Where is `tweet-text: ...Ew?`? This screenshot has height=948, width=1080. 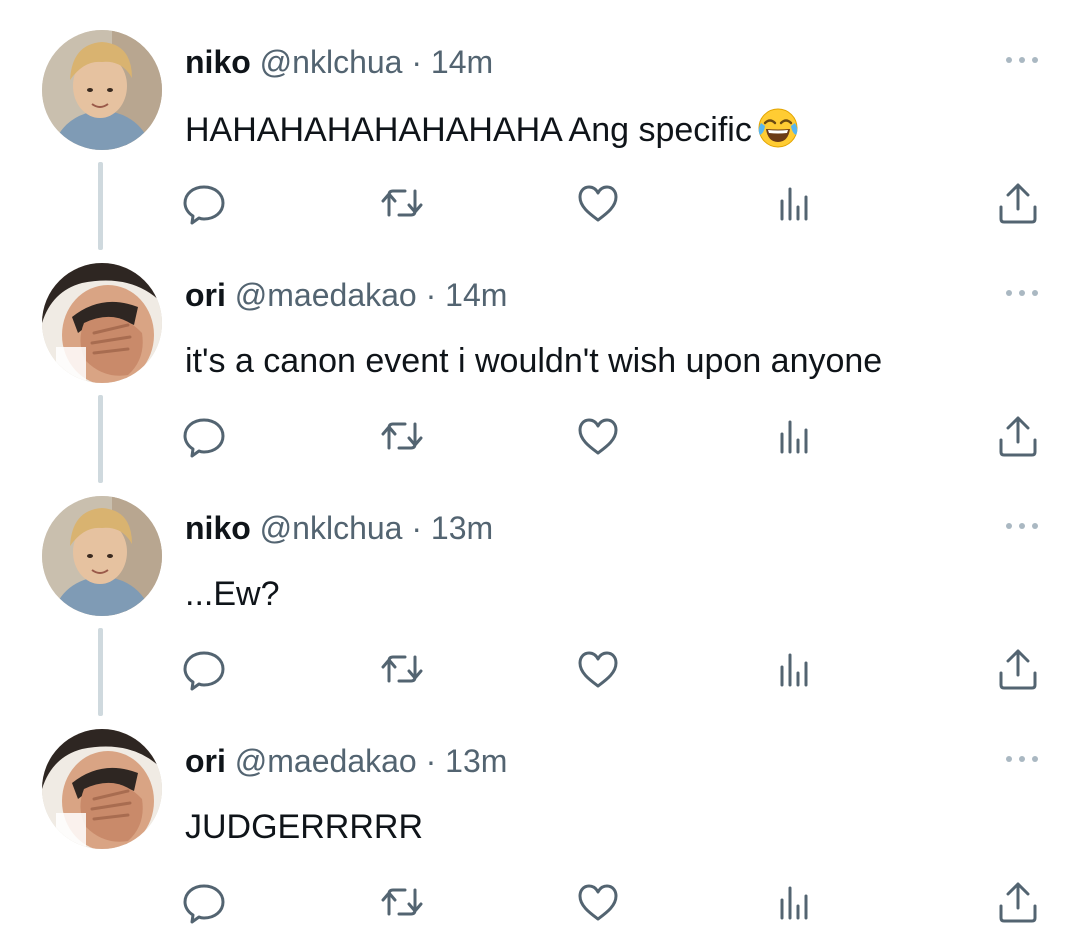
tweet-text: ...Ew? is located at coordinates (232, 594).